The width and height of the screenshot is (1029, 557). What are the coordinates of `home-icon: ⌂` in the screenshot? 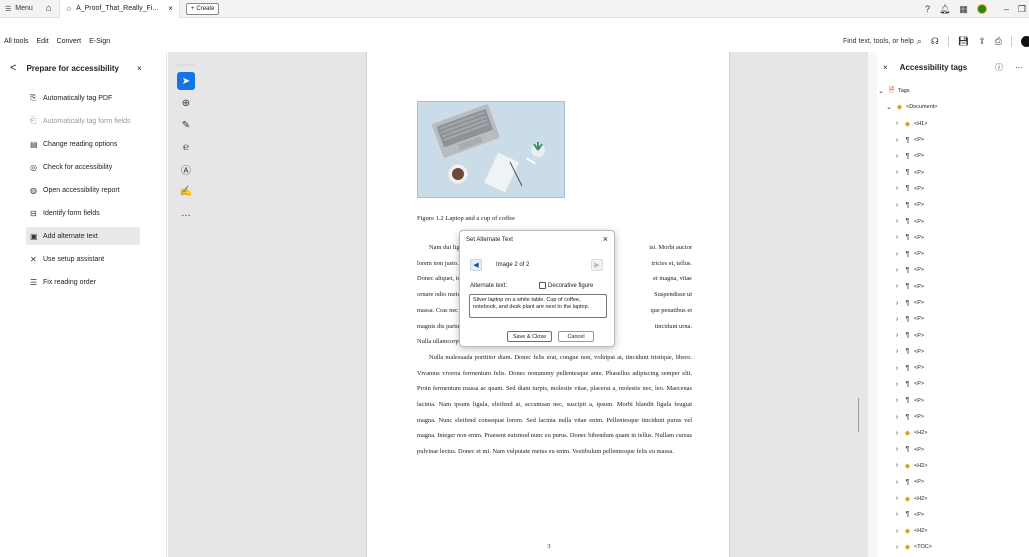 It's located at (49, 9).